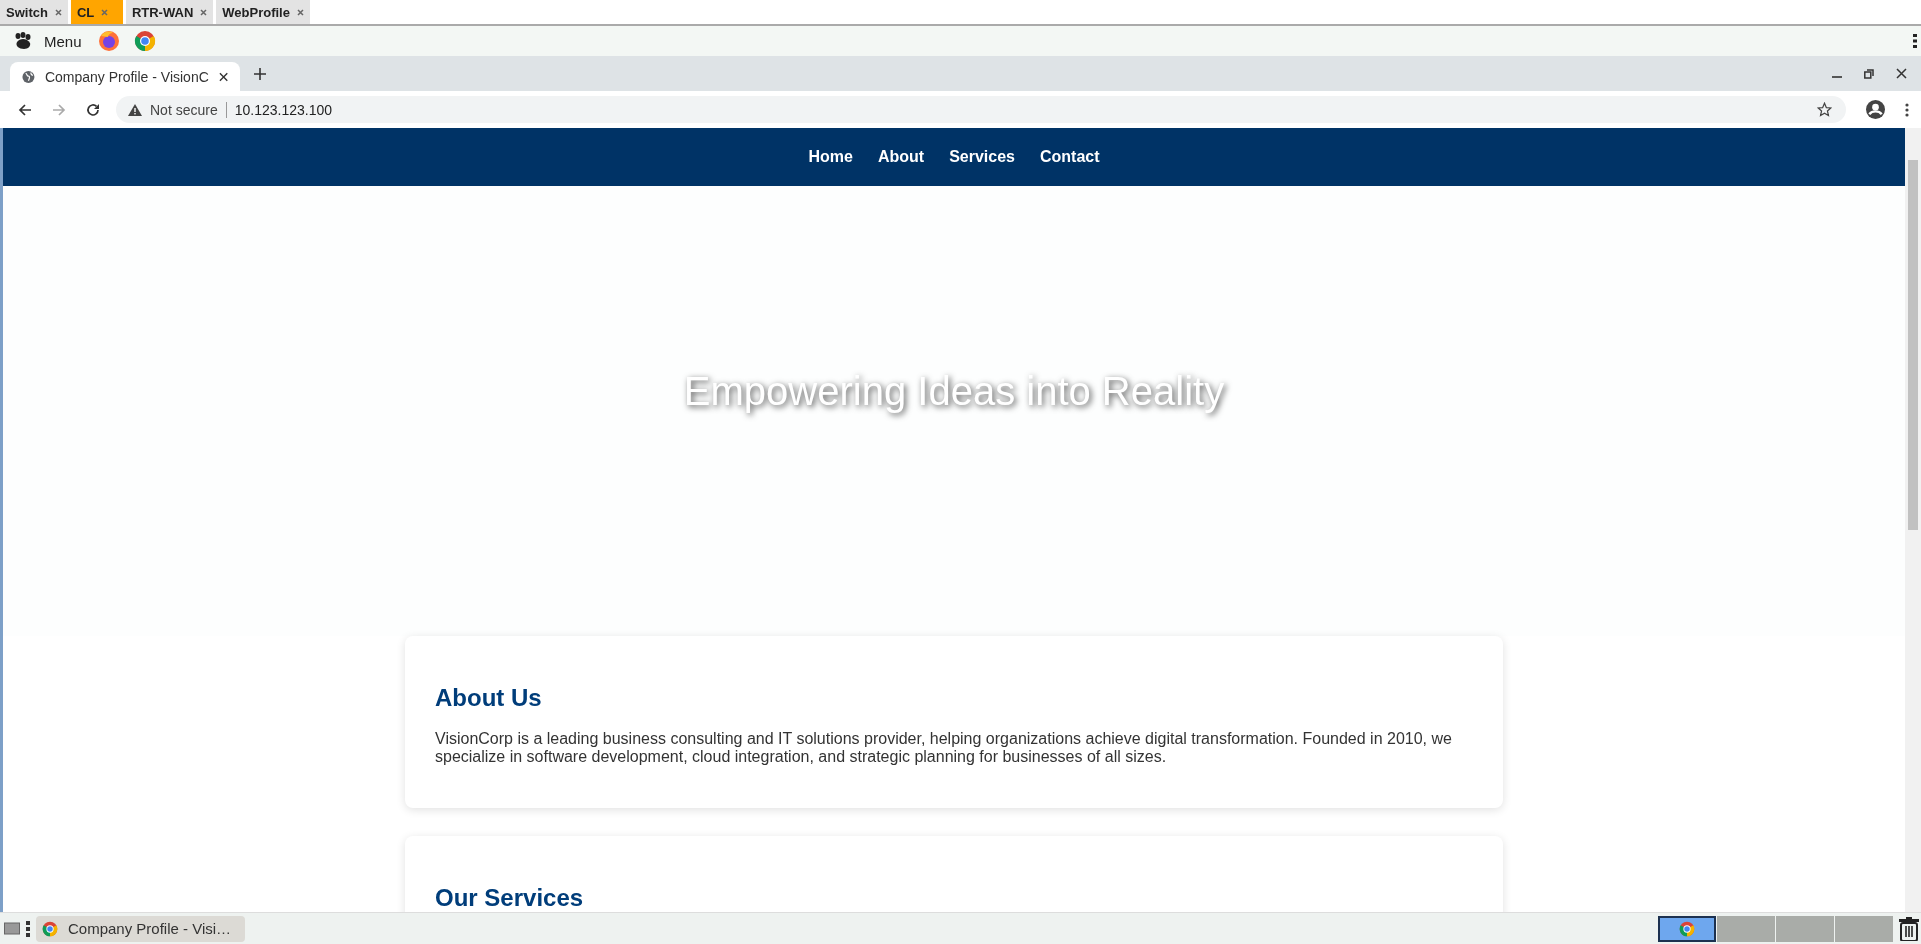 This screenshot has height=944, width=1921. What do you see at coordinates (63, 41) in the screenshot?
I see `menu-button: Menu` at bounding box center [63, 41].